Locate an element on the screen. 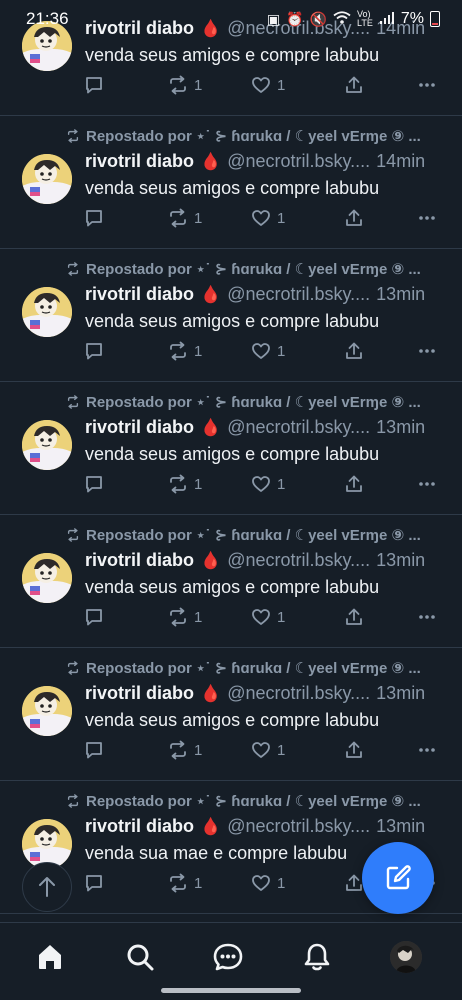 The image size is (462, 1000). nav-chat-button is located at coordinates (228, 957).